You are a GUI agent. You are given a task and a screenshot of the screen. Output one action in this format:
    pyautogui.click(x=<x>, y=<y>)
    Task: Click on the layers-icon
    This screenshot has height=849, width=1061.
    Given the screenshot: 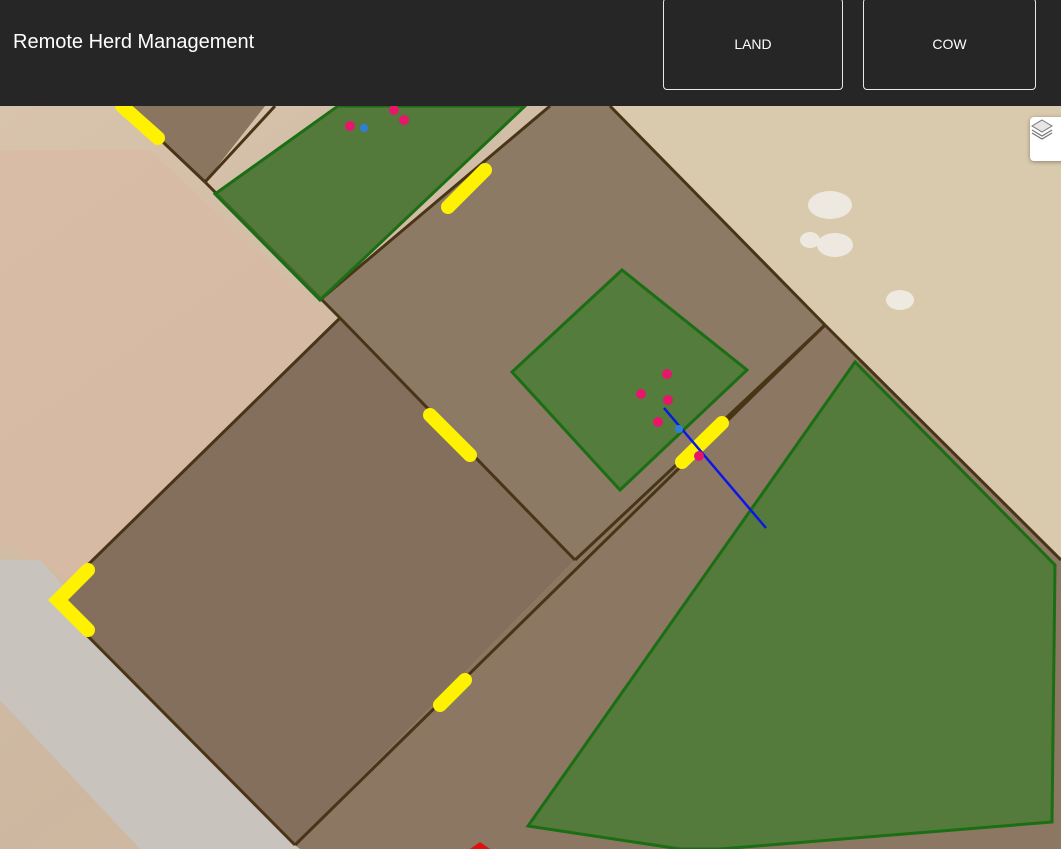 What is the action you would take?
    pyautogui.click(x=1042, y=129)
    